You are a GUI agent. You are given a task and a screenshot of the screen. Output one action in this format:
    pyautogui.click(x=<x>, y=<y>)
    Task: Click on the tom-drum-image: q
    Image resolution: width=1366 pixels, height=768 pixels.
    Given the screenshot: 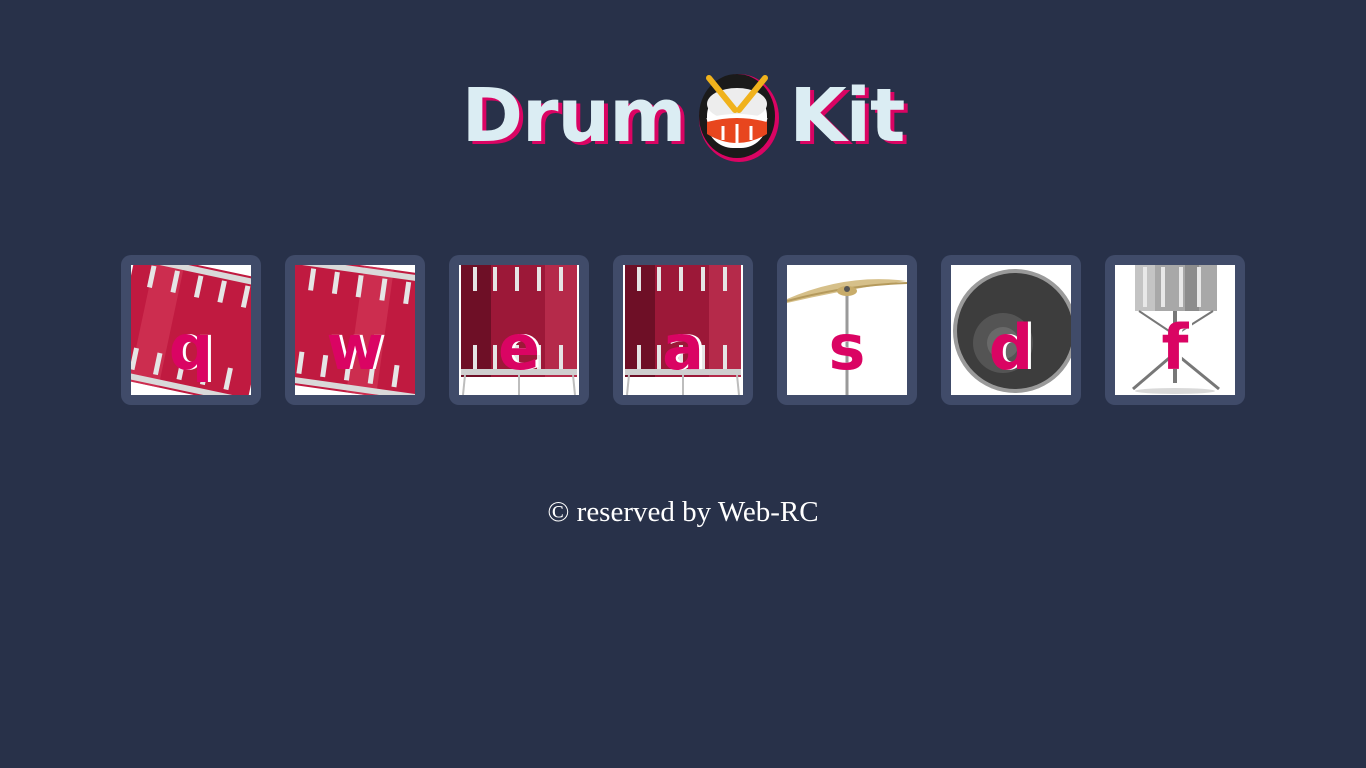 What is the action you would take?
    pyautogui.click(x=191, y=330)
    